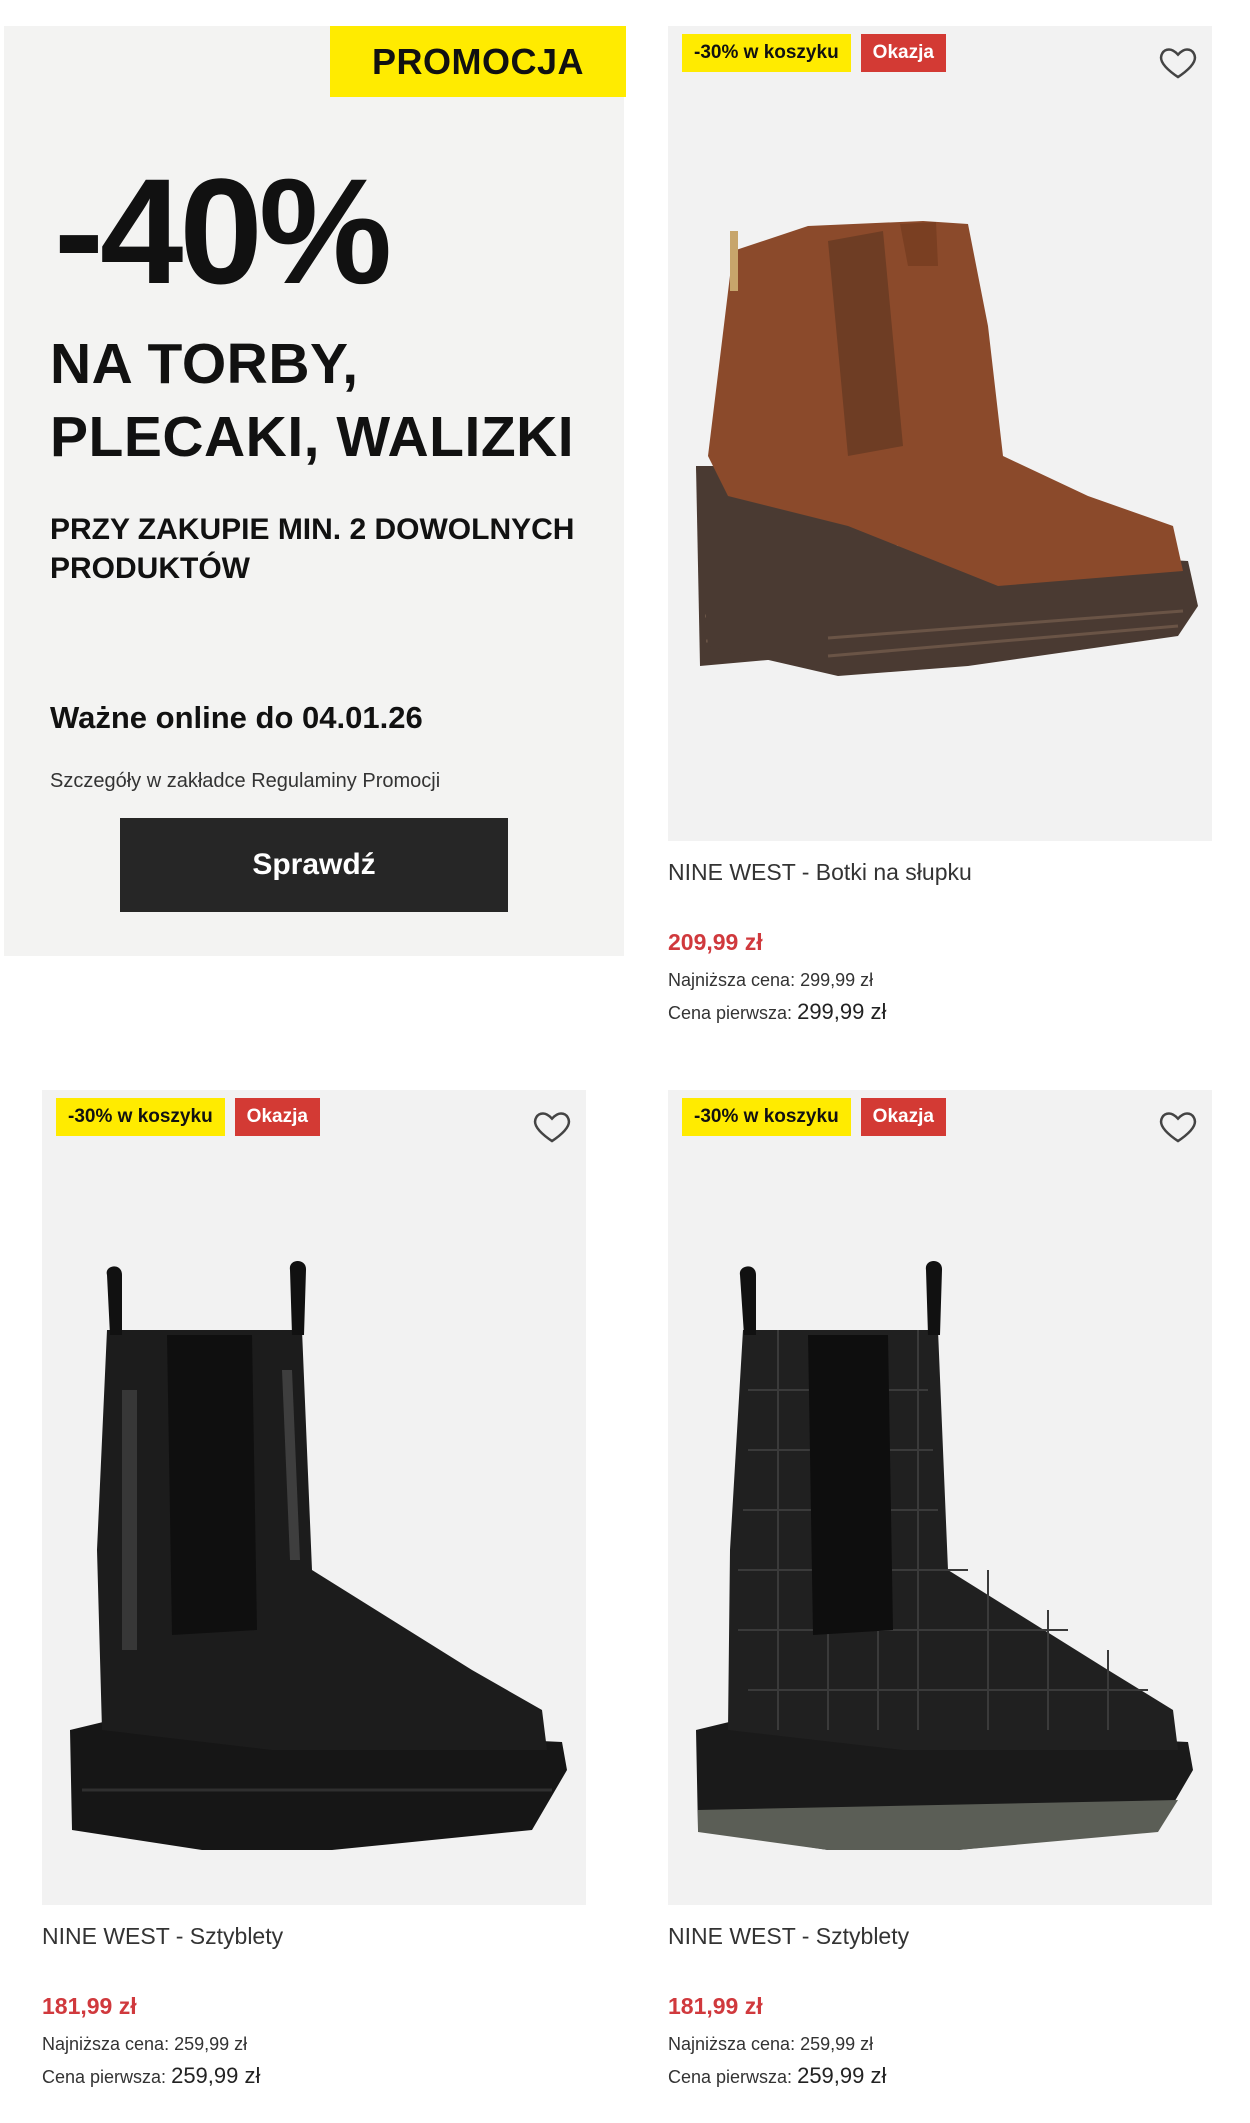 The height and width of the screenshot is (2123, 1250). Describe the element at coordinates (940, 980) in the screenshot. I see `lowest-price: Najniższa cena: 299,99 zł` at that location.